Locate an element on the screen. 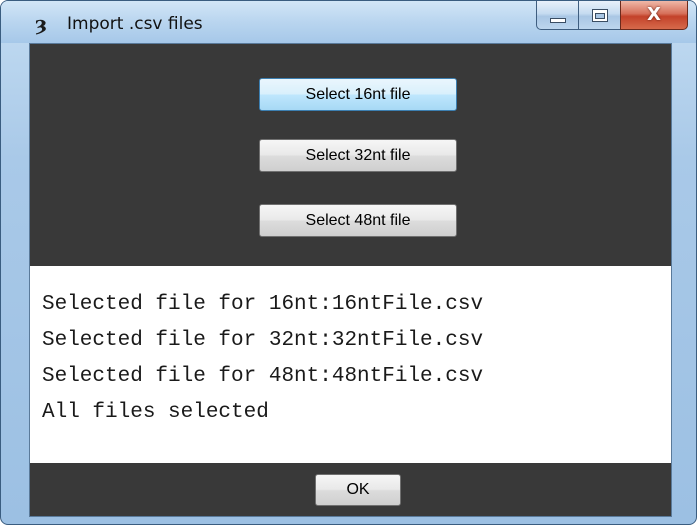 The image size is (699, 527). maximize-button is located at coordinates (599, 15).